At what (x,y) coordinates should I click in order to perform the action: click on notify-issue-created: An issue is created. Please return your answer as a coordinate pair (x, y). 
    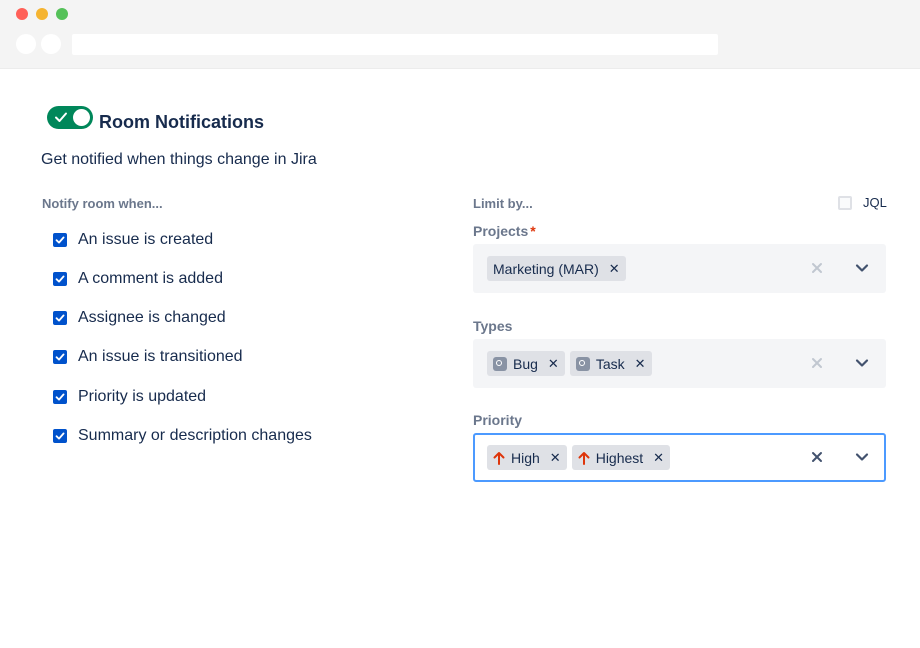
    Looking at the image, I should click on (133, 240).